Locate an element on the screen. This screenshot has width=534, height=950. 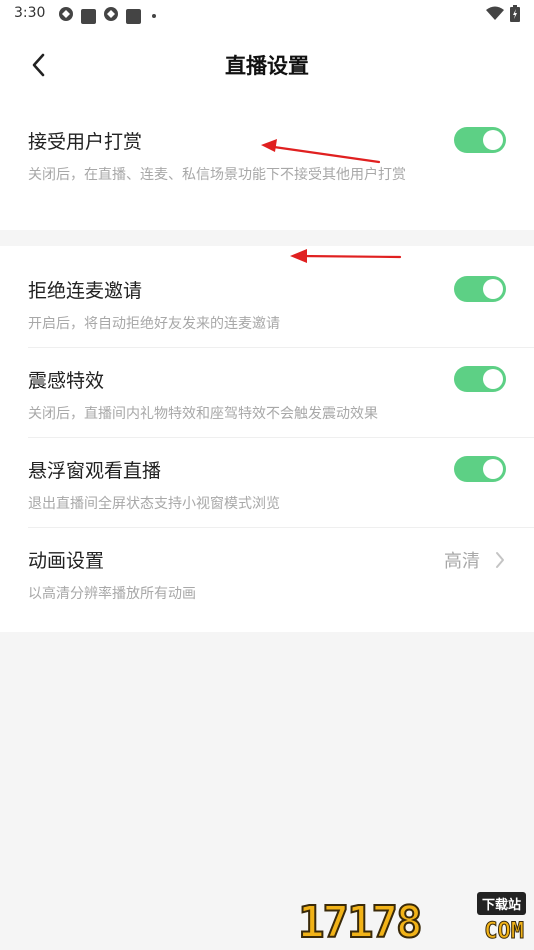
setting-label: 动画设置 is located at coordinates (66, 561).